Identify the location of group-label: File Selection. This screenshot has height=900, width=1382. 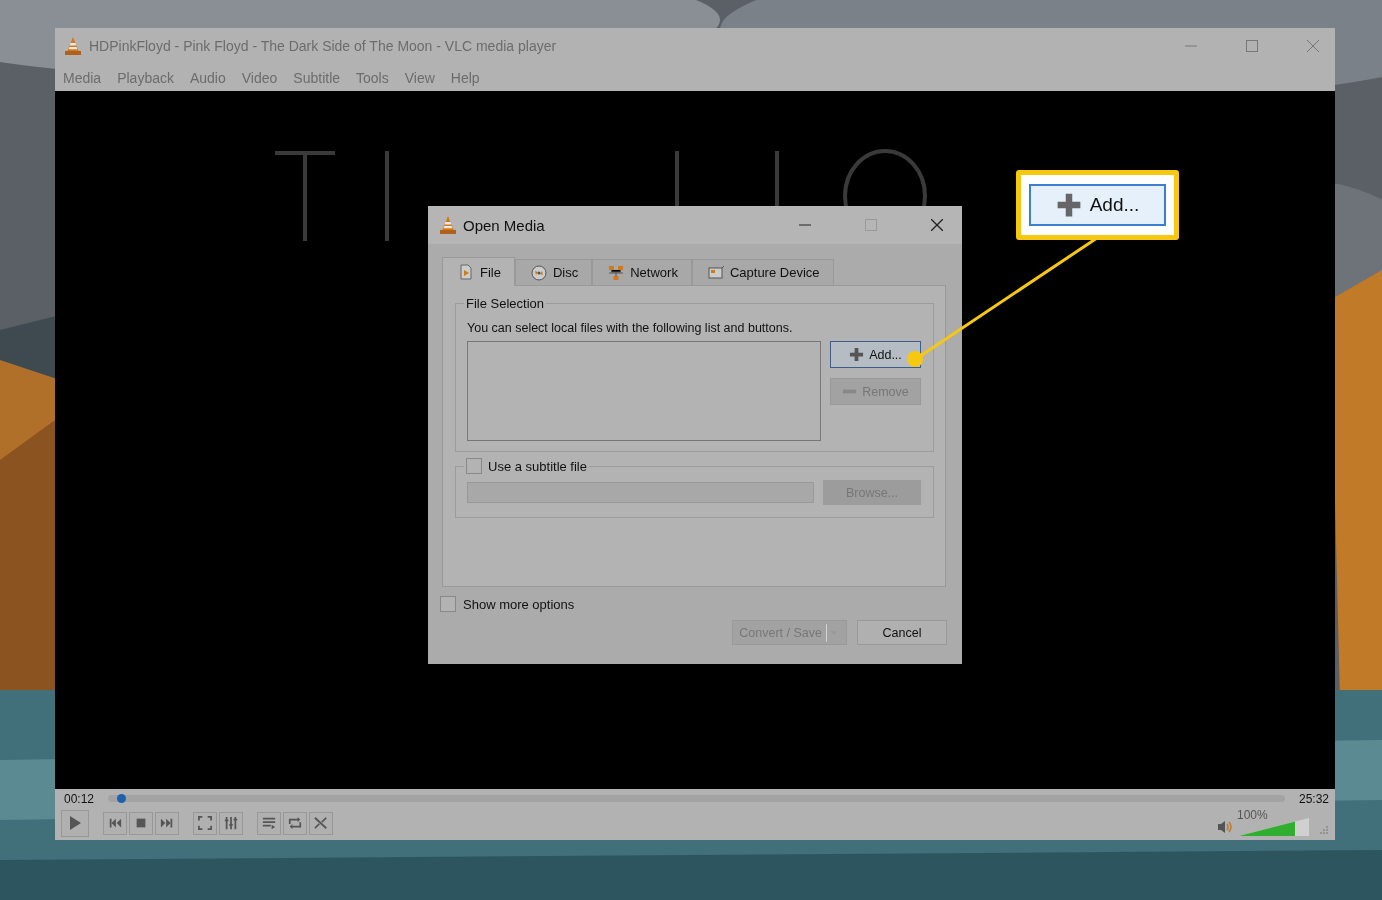
(505, 303).